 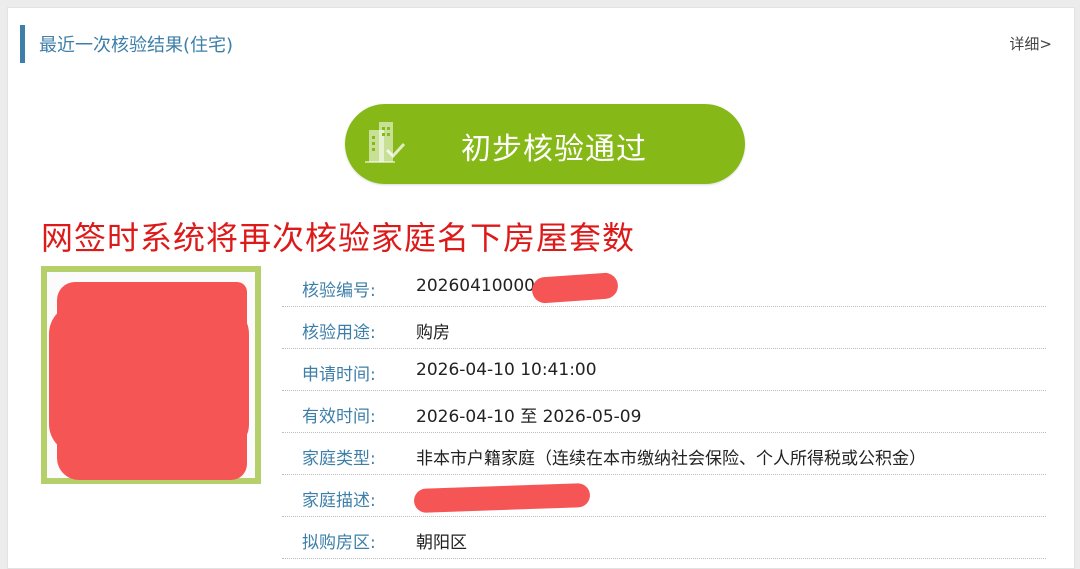 What do you see at coordinates (339, 375) in the screenshot?
I see `detail-label: 申请时间:` at bounding box center [339, 375].